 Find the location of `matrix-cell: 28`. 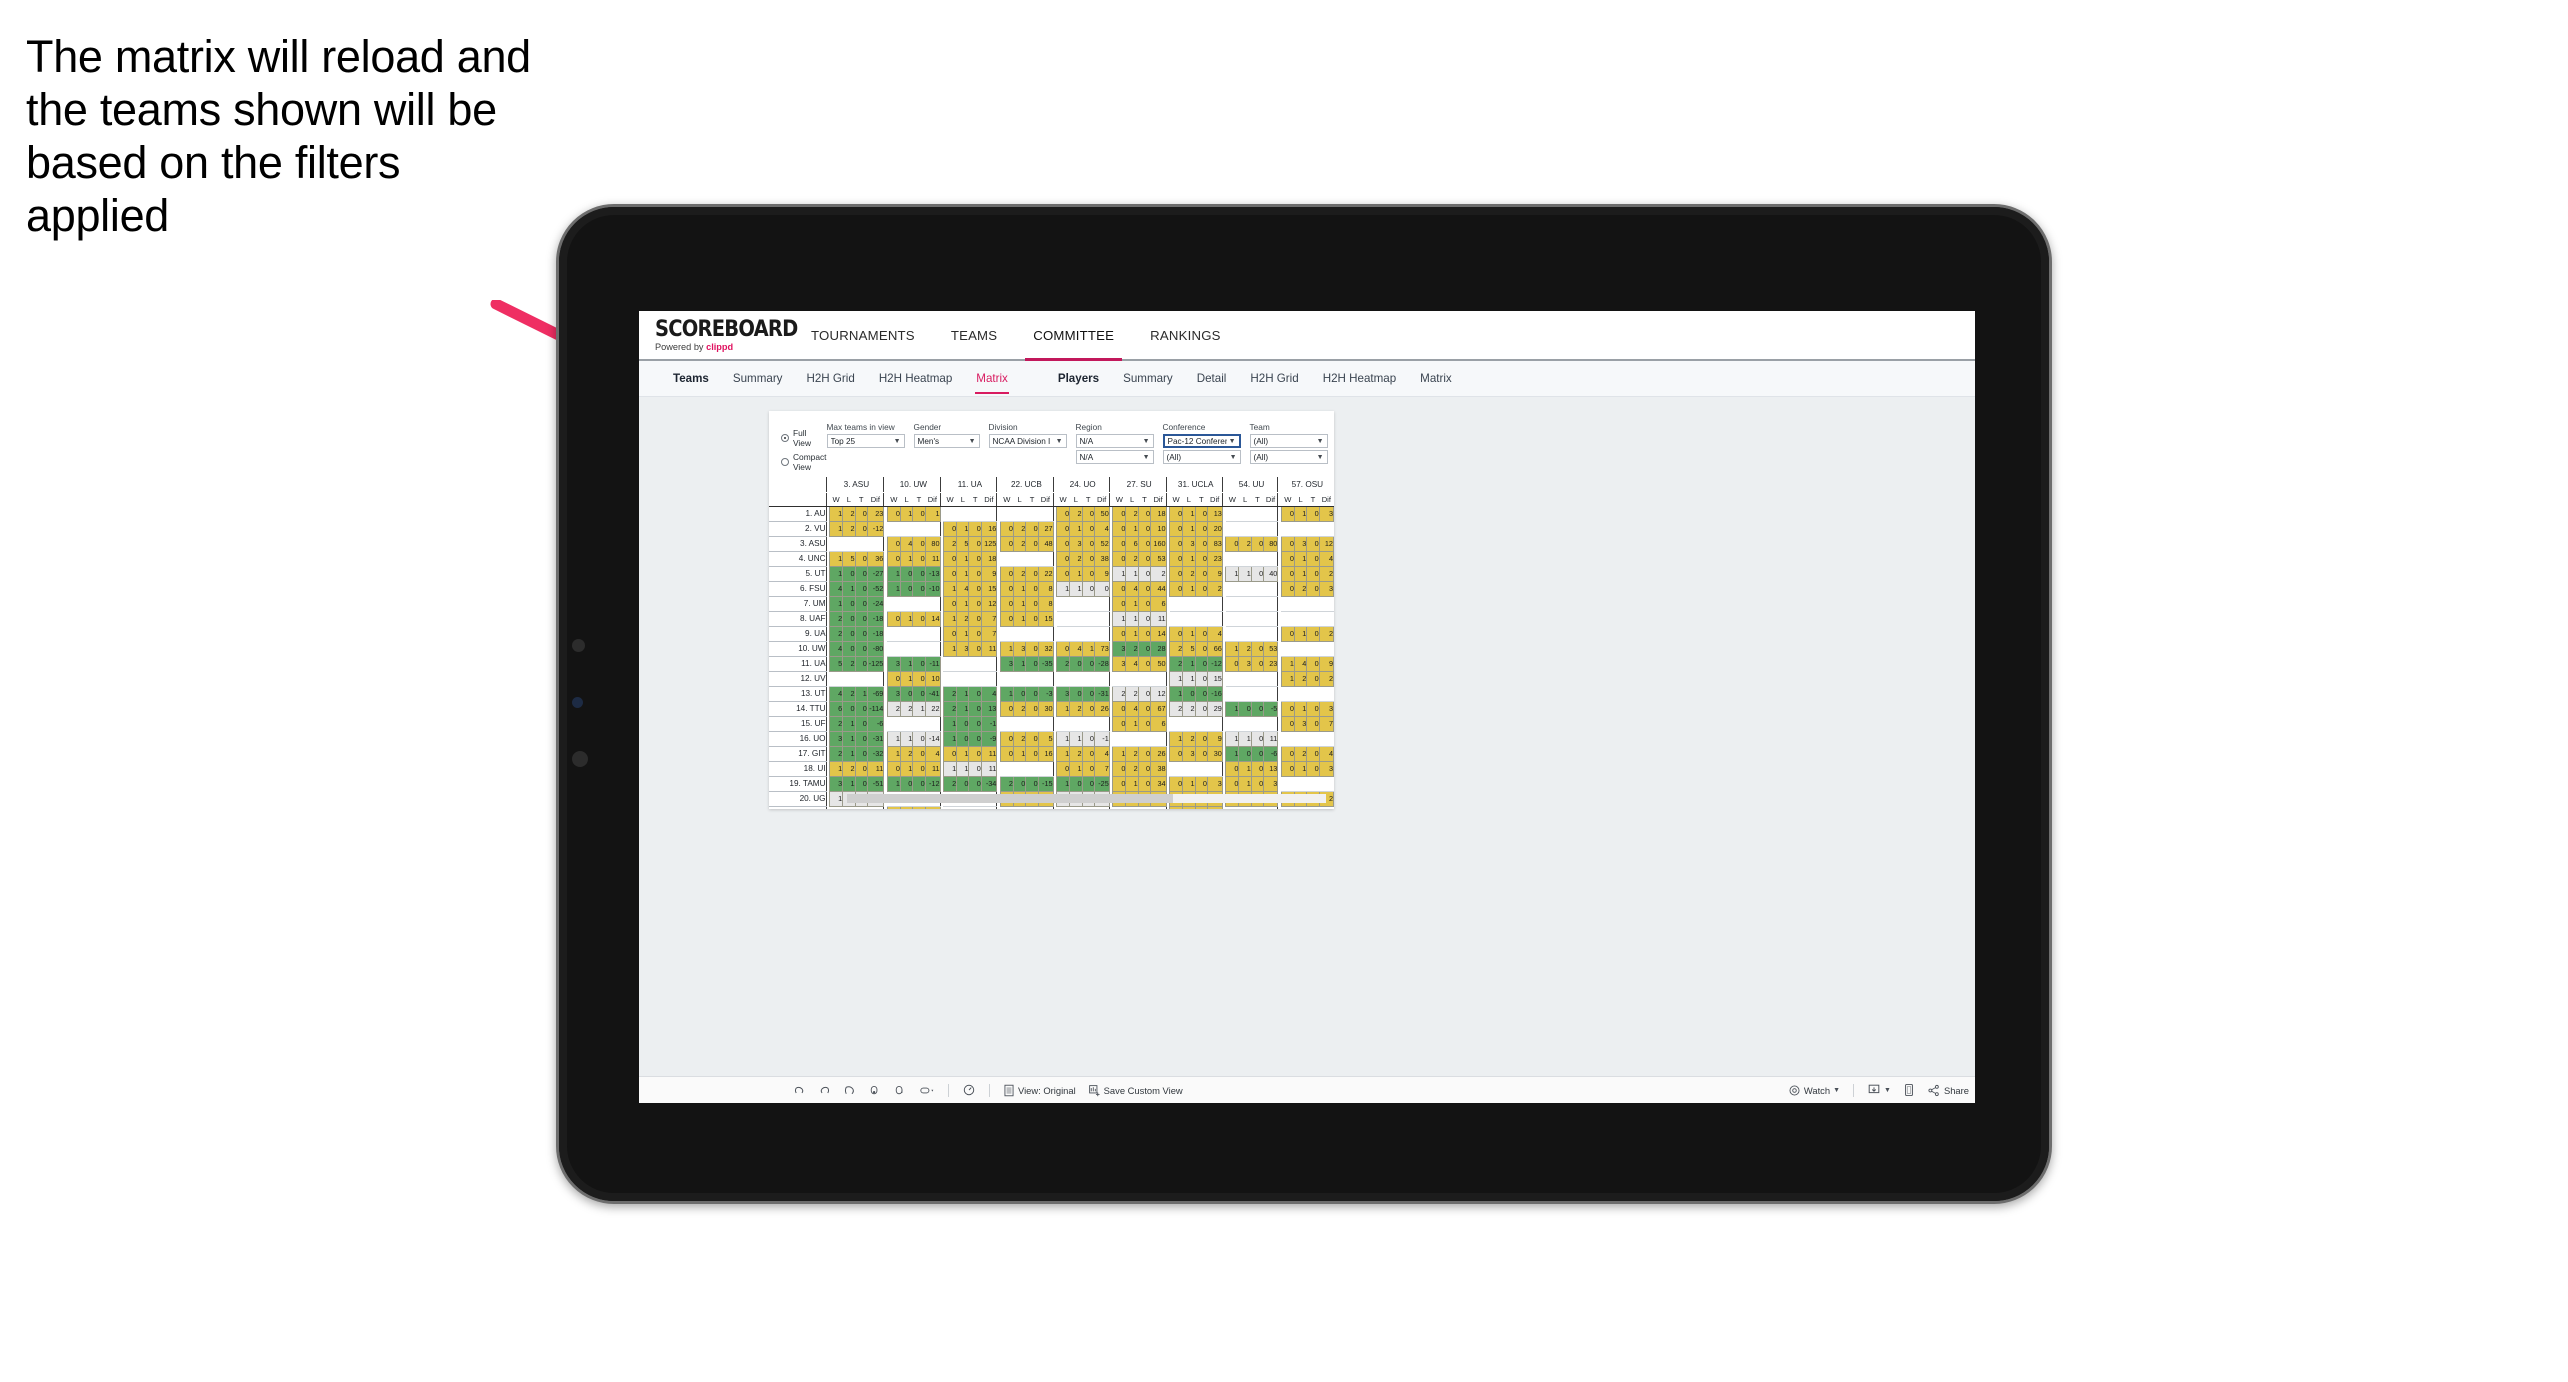

matrix-cell: 28 is located at coordinates (1158, 648).